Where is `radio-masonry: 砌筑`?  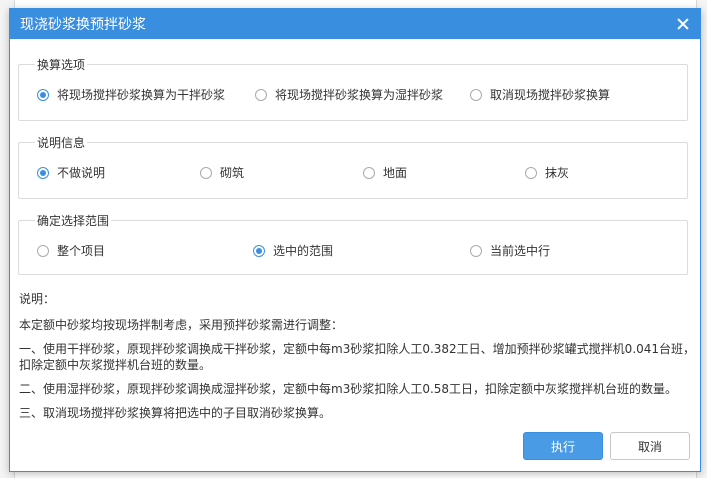 radio-masonry: 砌筑 is located at coordinates (222, 172).